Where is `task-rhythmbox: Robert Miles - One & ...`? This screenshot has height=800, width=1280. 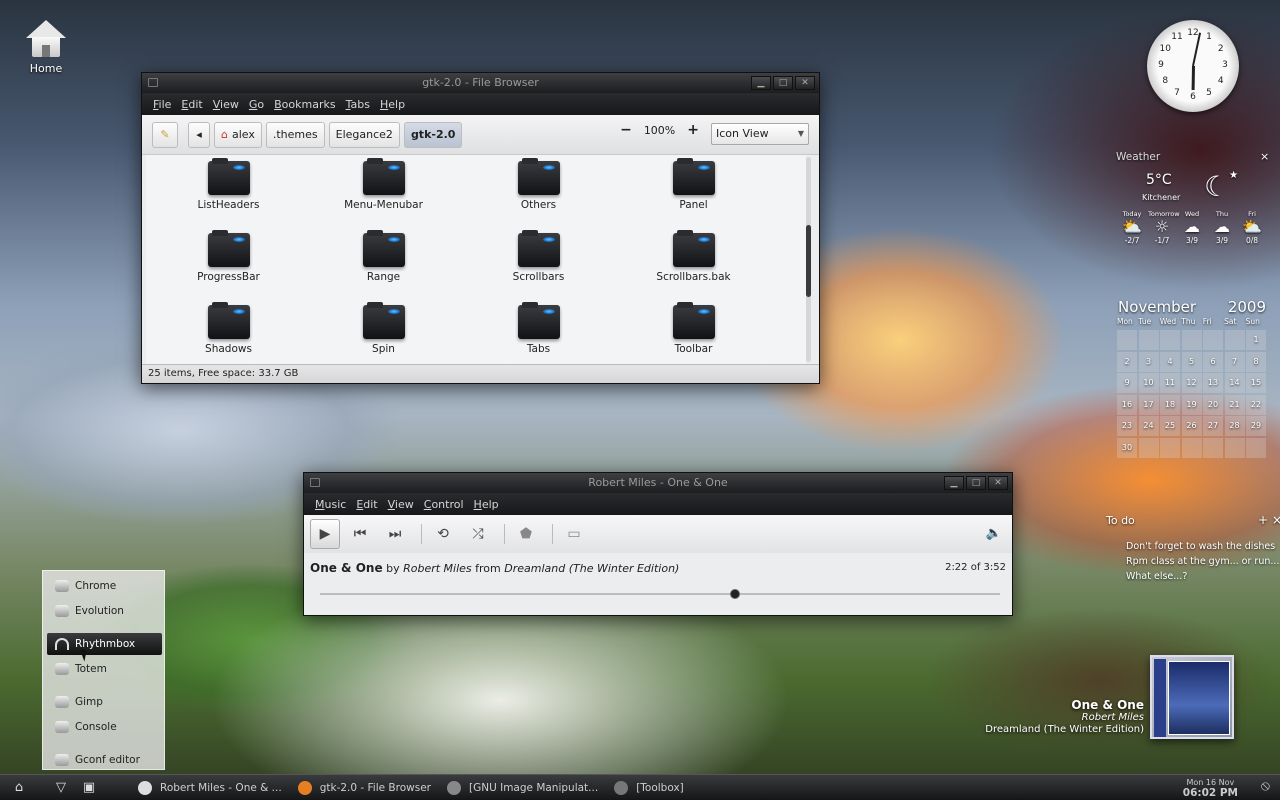 task-rhythmbox: Robert Miles - One & ... is located at coordinates (210, 788).